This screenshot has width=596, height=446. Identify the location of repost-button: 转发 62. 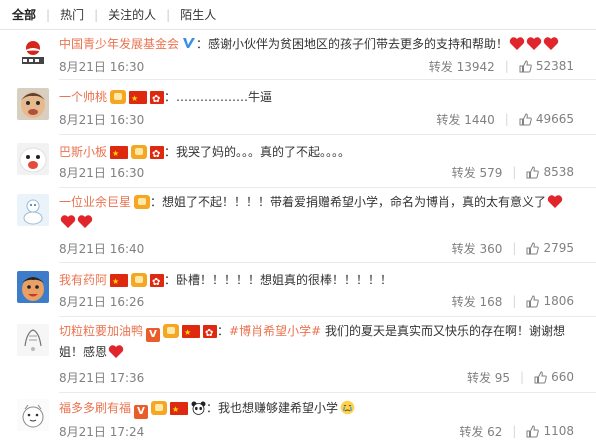
(480, 431).